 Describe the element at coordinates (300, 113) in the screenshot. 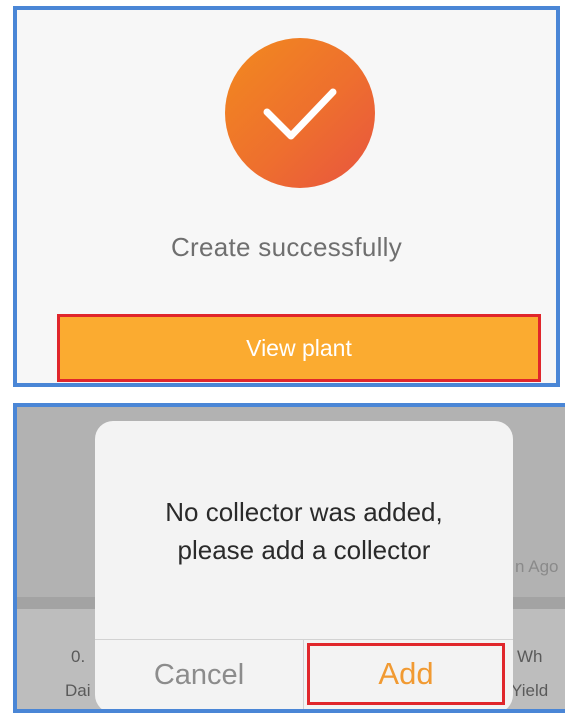

I see `checkmark-icon` at that location.